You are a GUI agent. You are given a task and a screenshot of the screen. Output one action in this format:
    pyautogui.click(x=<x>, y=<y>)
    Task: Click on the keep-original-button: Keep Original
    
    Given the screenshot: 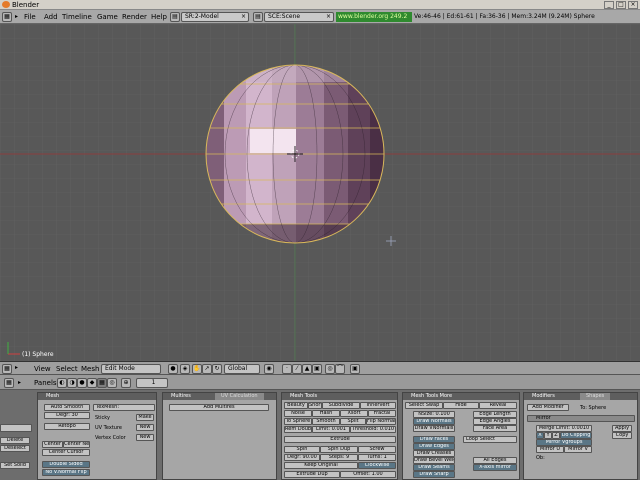 What is the action you would take?
    pyautogui.click(x=321, y=465)
    